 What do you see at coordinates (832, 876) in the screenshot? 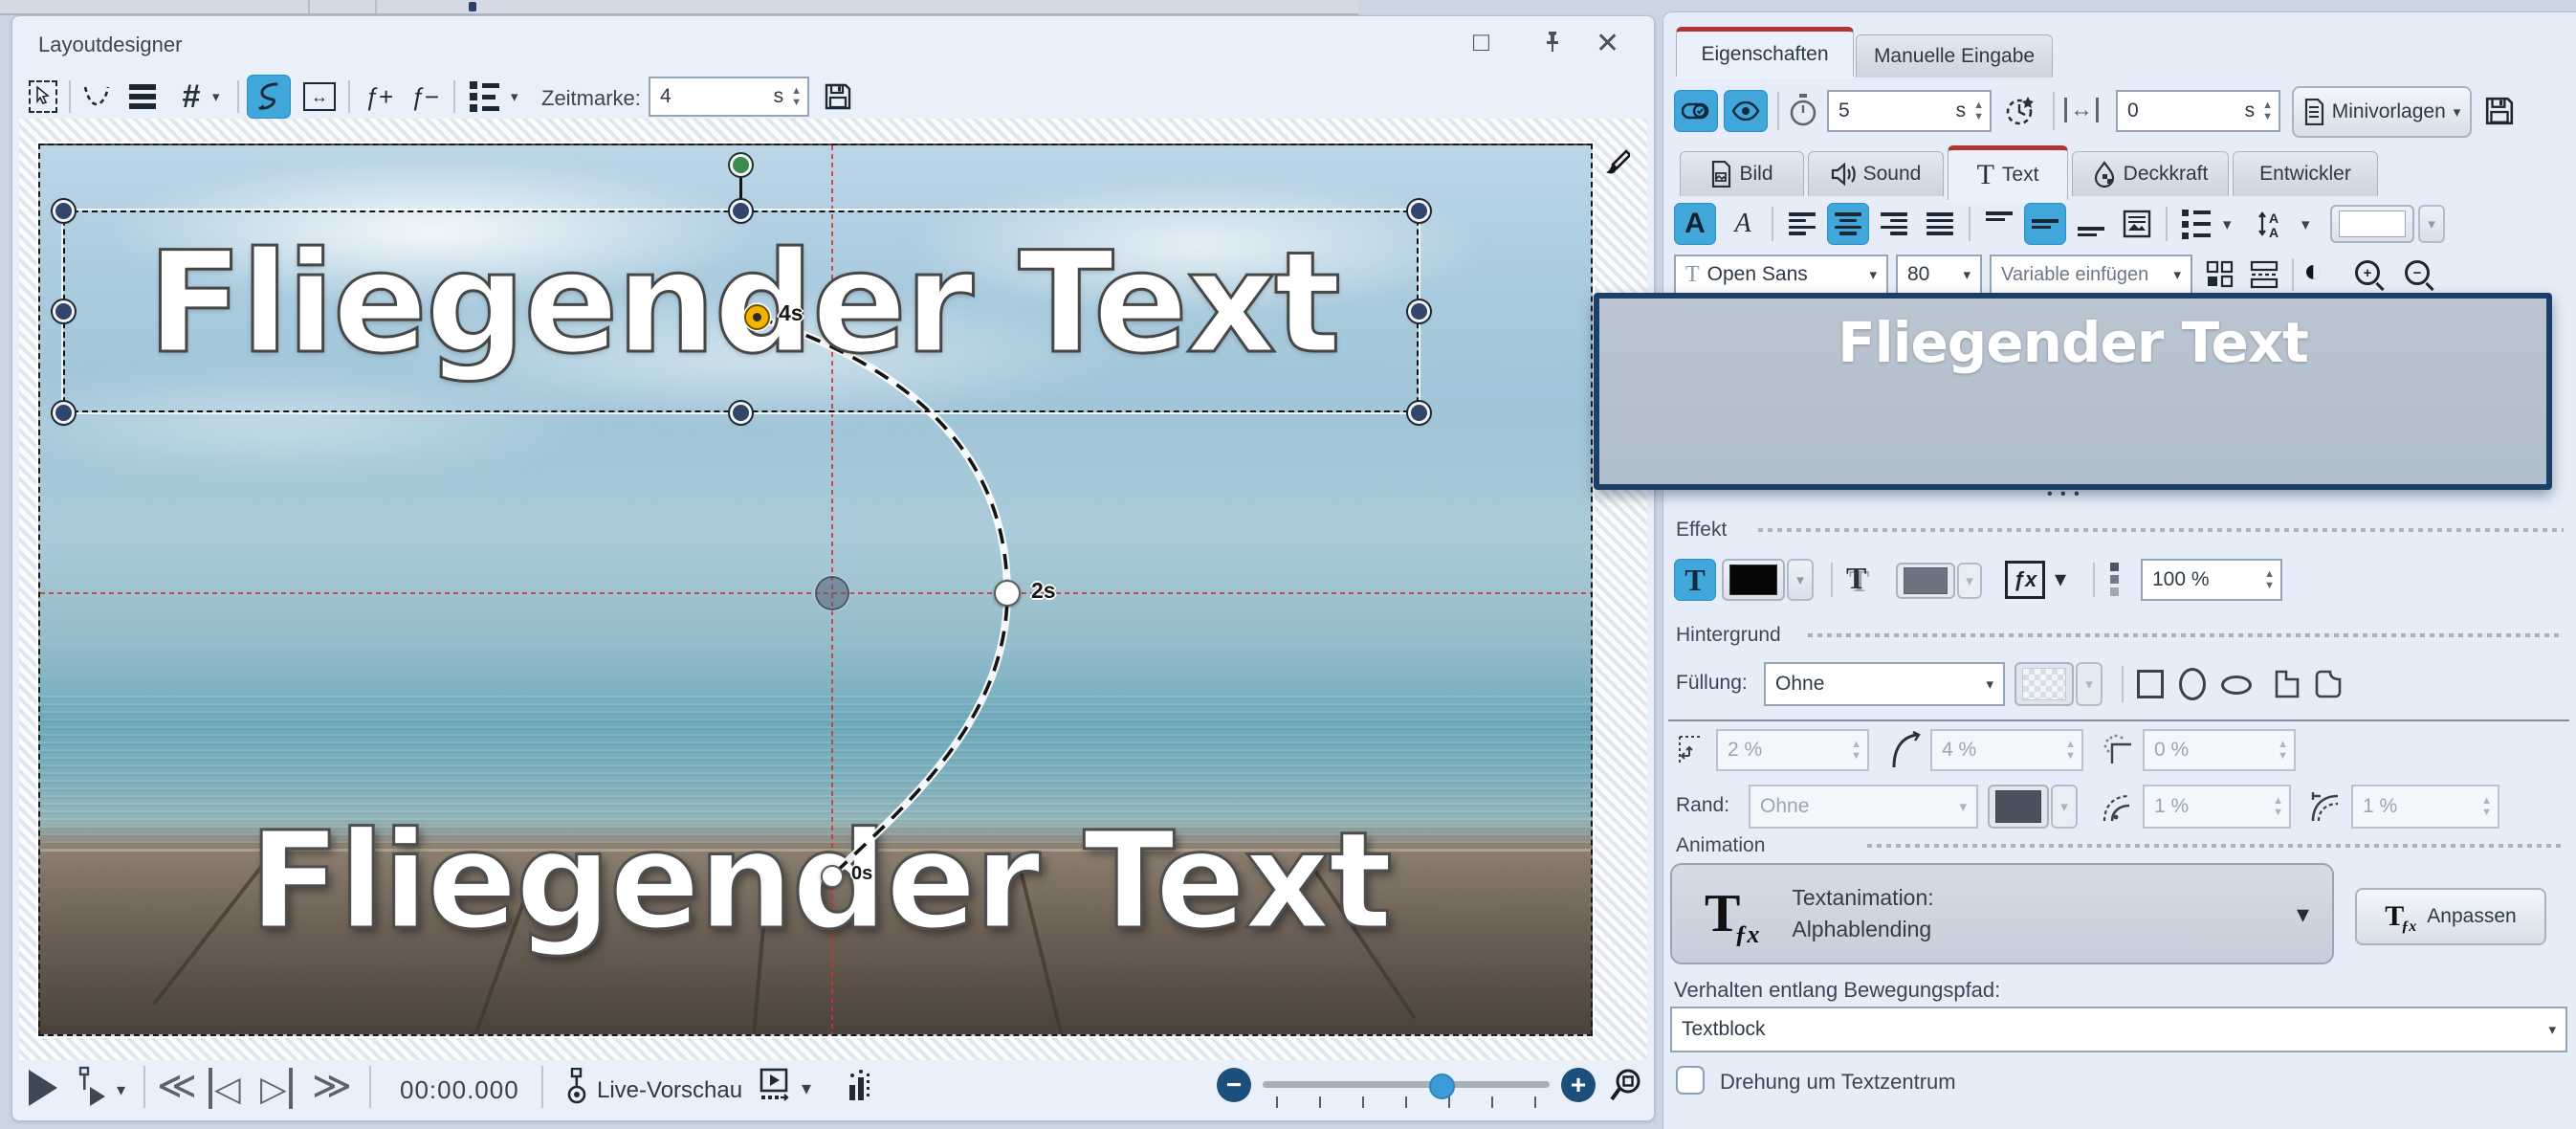
I see `keyframe-0s` at bounding box center [832, 876].